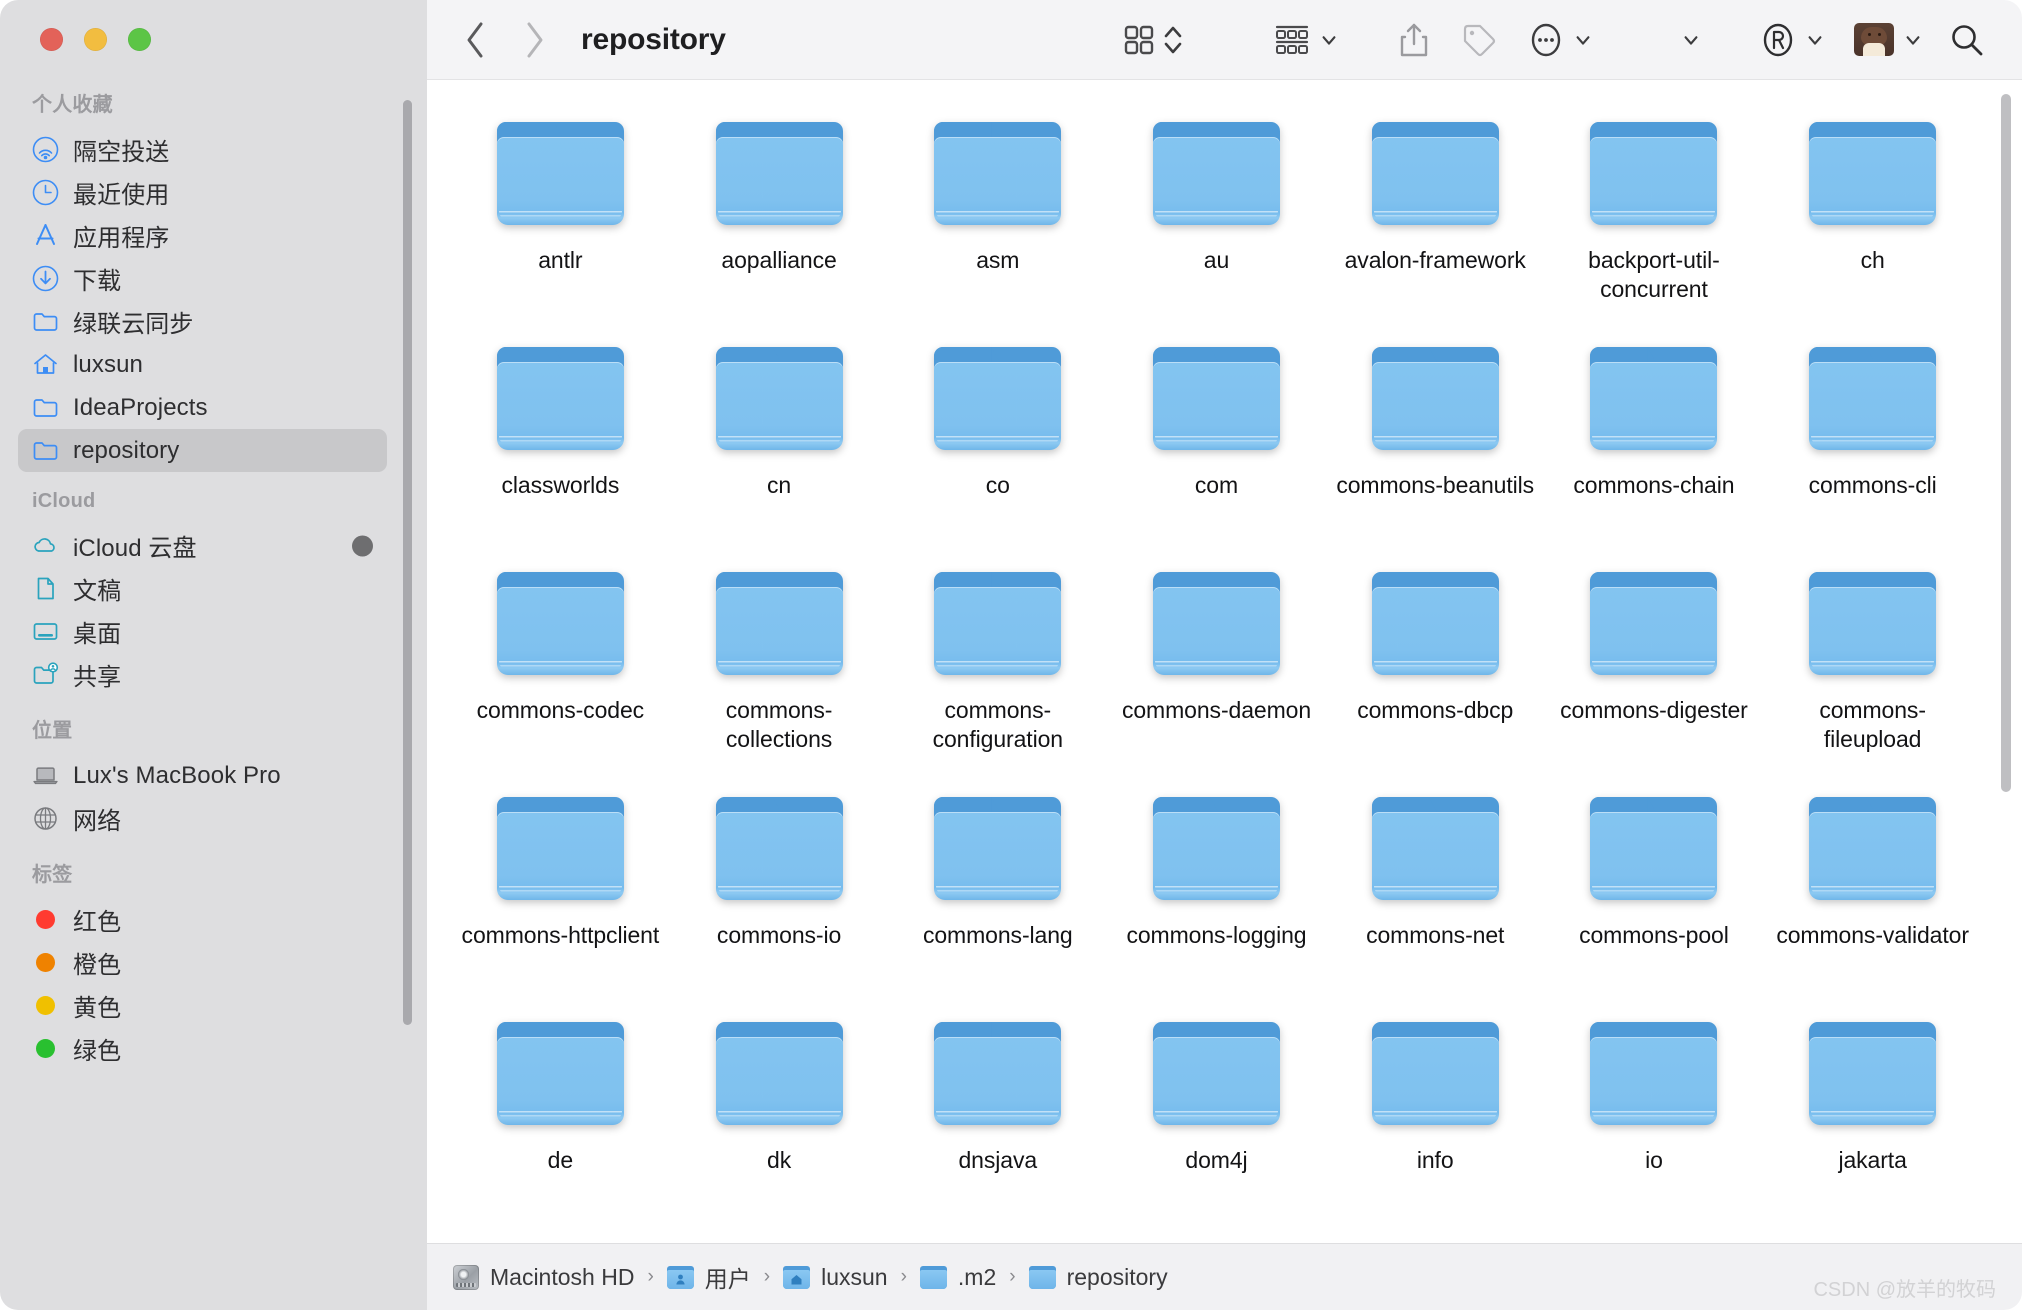 This screenshot has width=2022, height=1310. Describe the element at coordinates (202, 1048) in the screenshot. I see `sidebar-item-绿色: 绿色` at that location.